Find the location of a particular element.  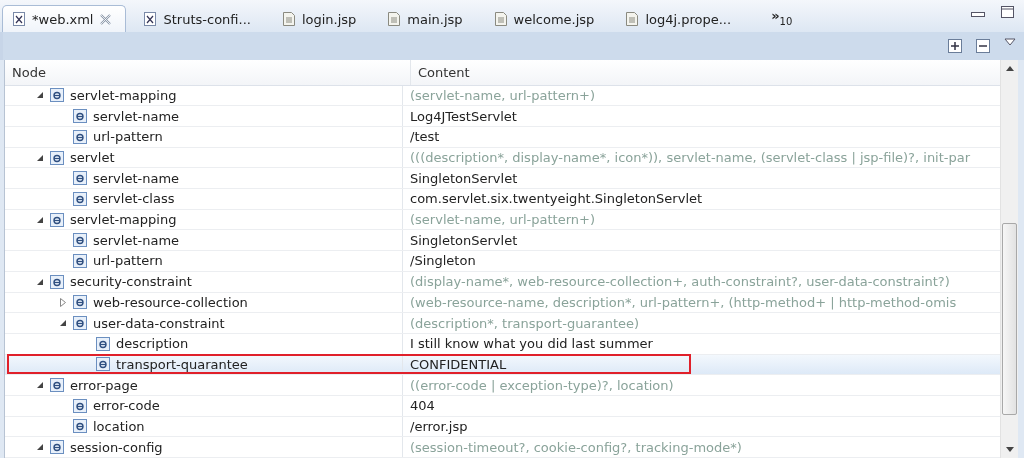

node-name: location is located at coordinates (119, 426).